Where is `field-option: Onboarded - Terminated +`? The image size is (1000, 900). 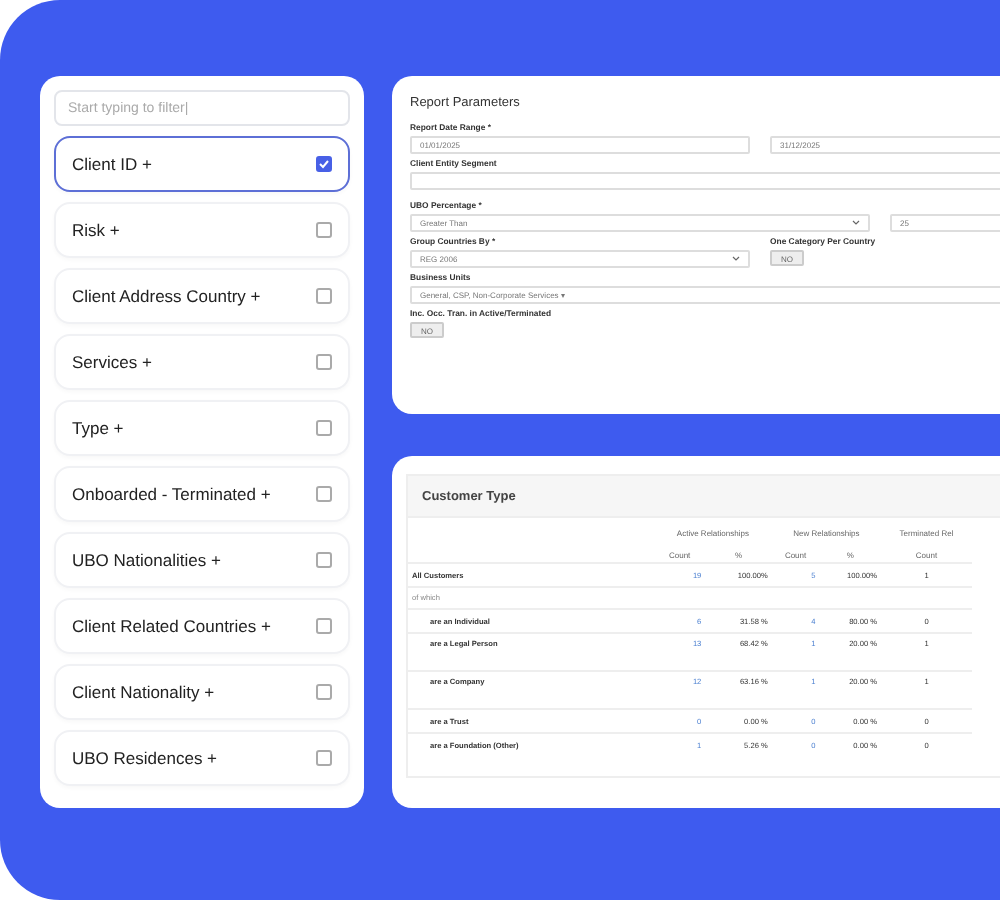 field-option: Onboarded - Terminated + is located at coordinates (202, 494).